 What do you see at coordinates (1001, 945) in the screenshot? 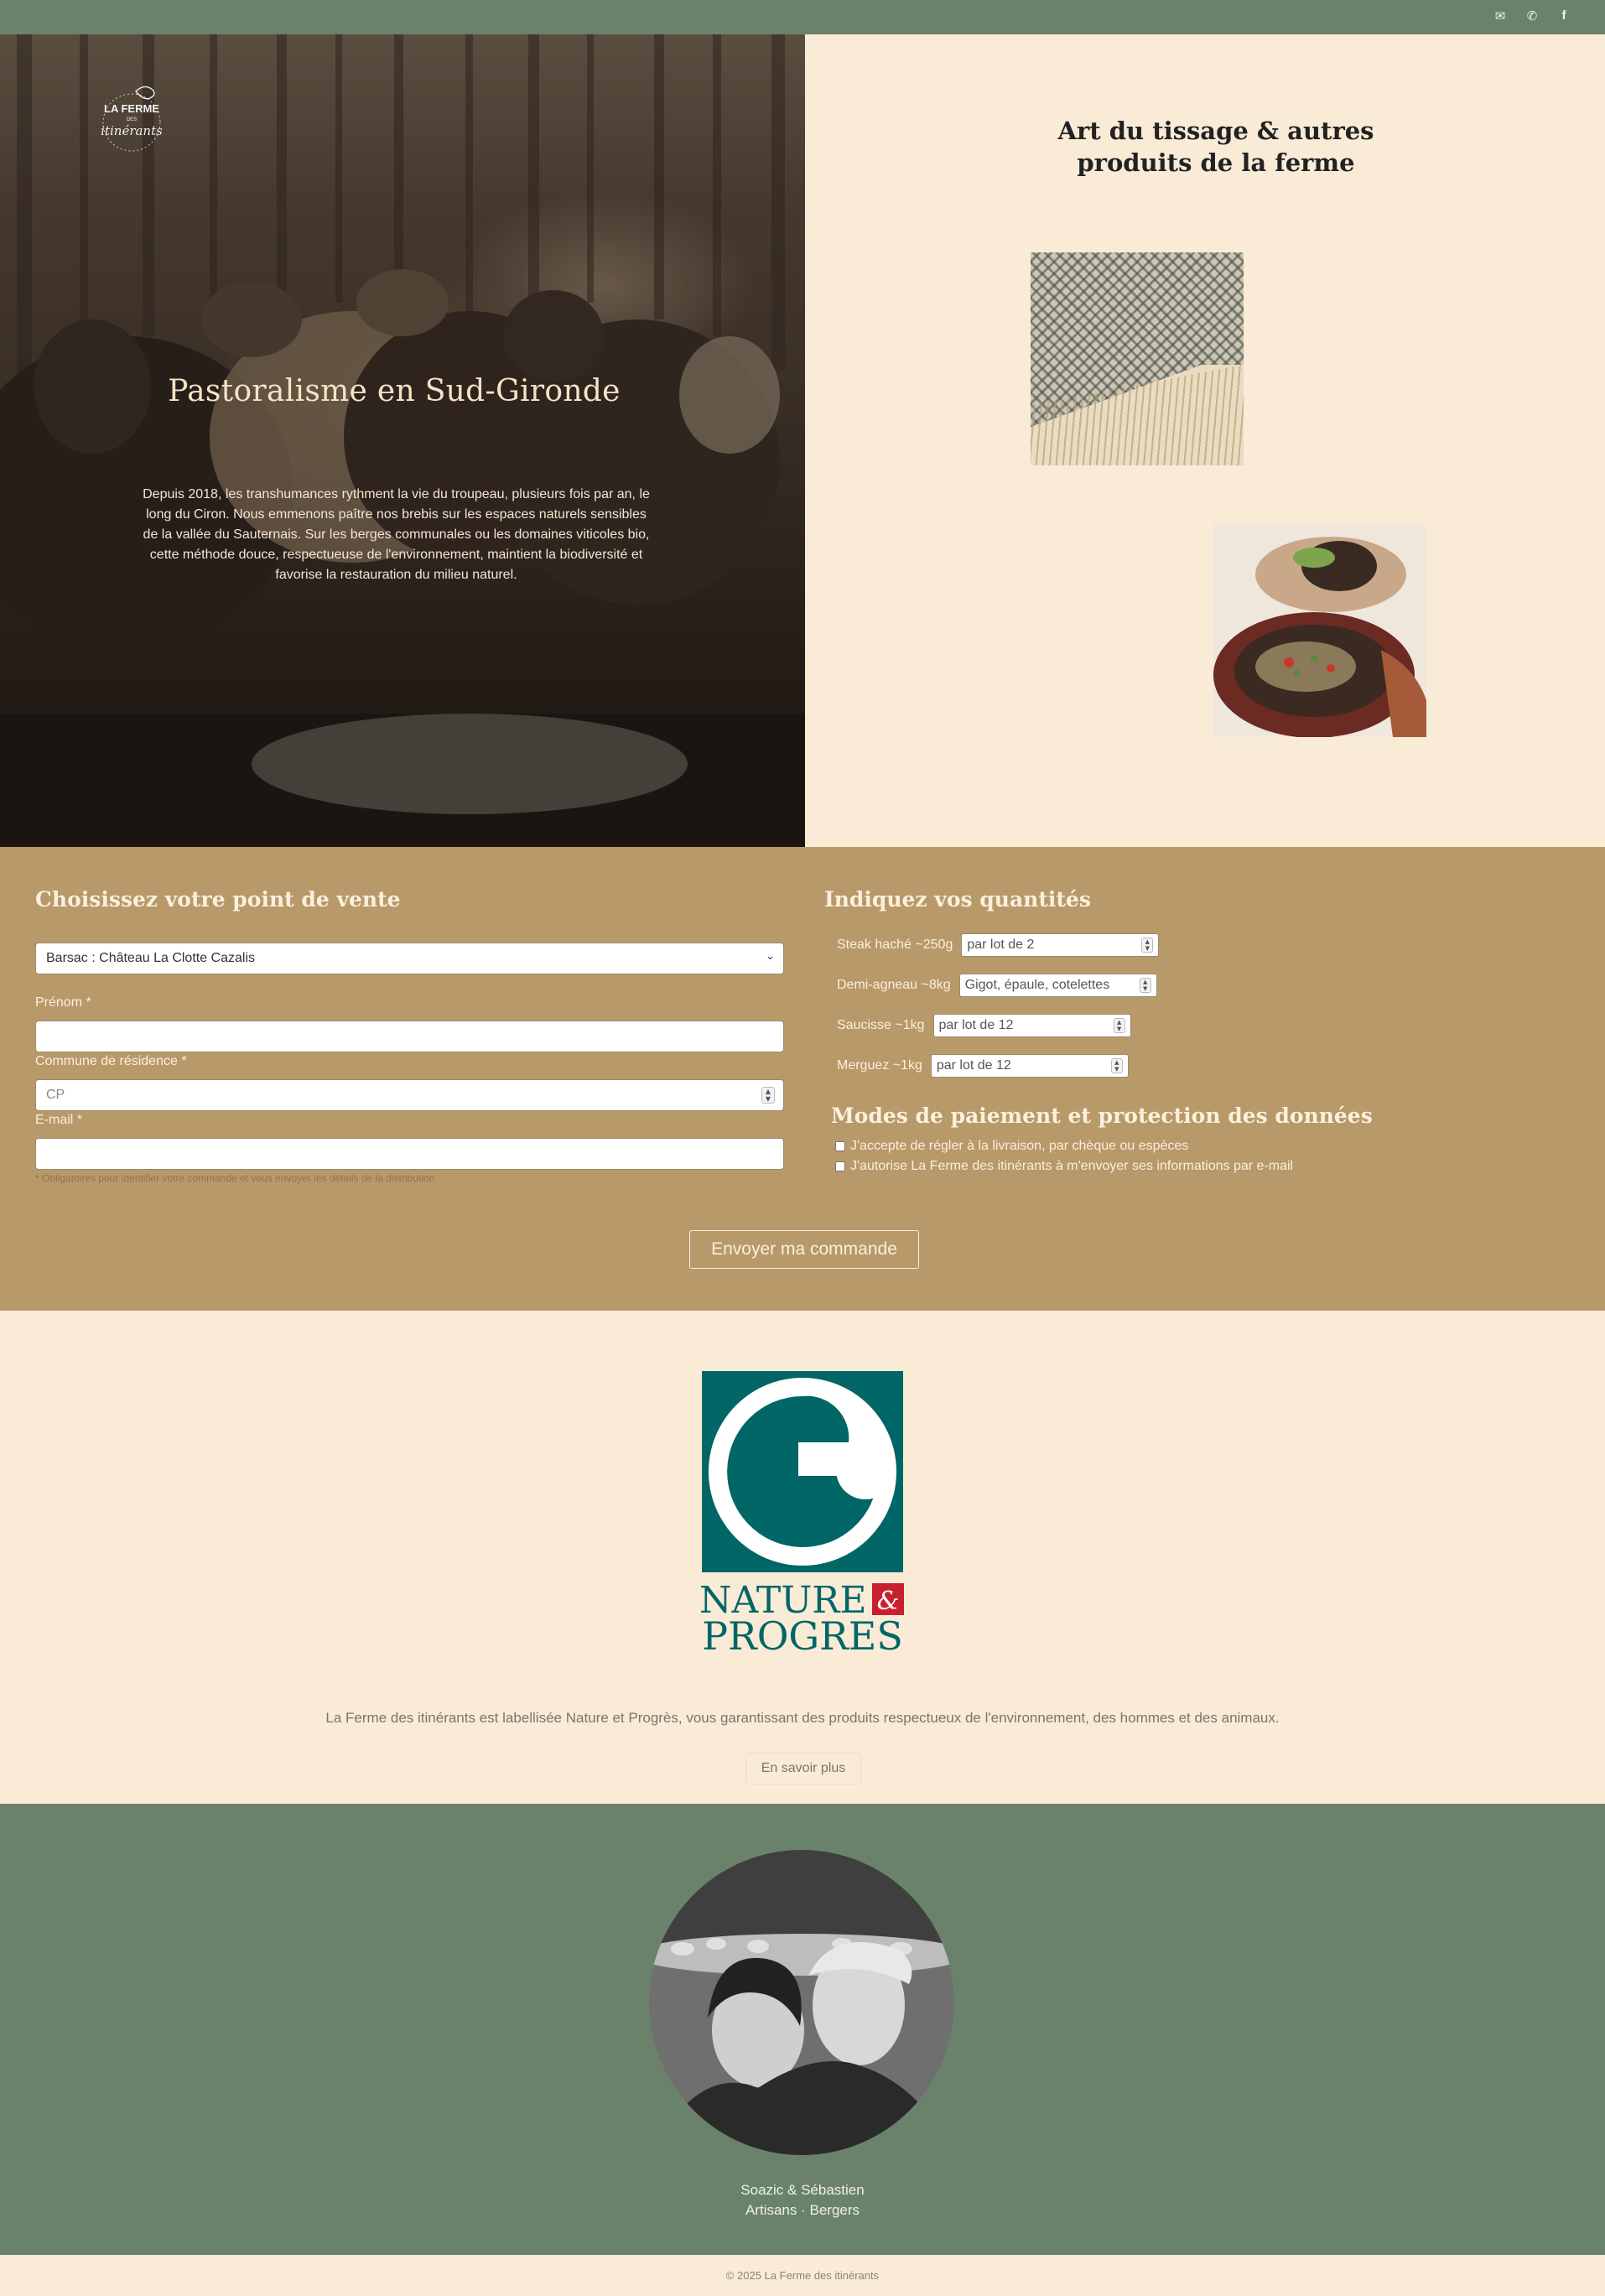
I see `quantity-placeholder: par lot de 2` at bounding box center [1001, 945].